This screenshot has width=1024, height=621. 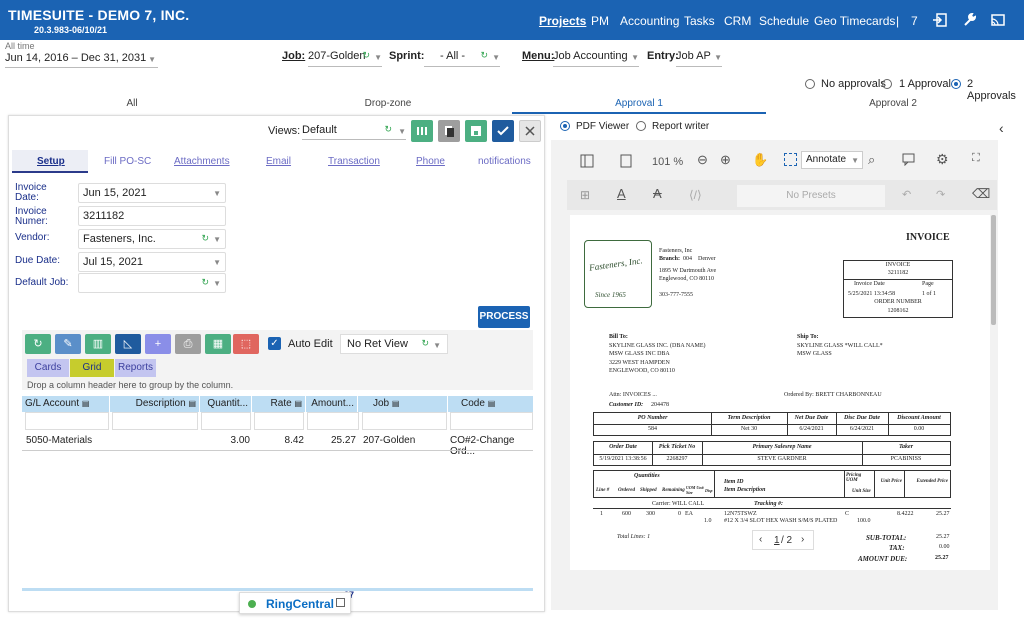 What do you see at coordinates (802, 539) in the screenshot?
I see `next-page-icon: ›` at bounding box center [802, 539].